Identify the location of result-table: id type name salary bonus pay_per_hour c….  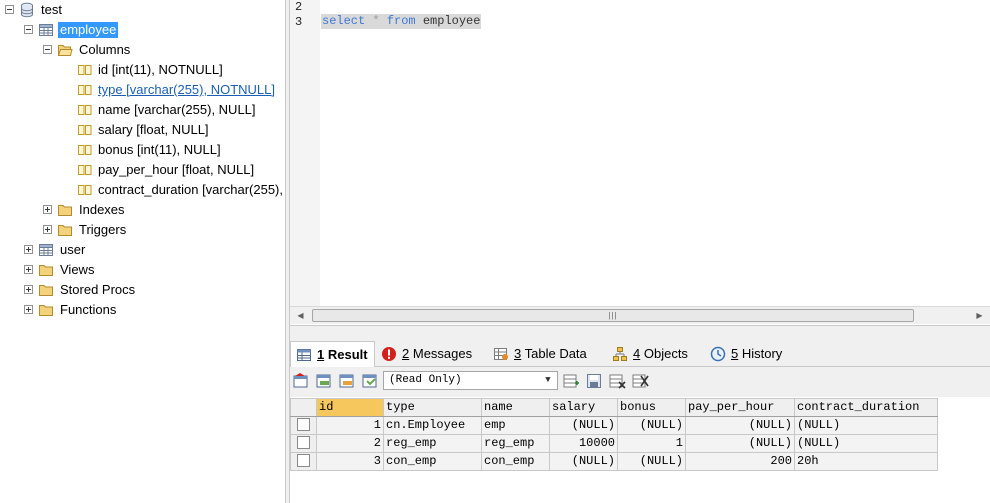
(614, 434).